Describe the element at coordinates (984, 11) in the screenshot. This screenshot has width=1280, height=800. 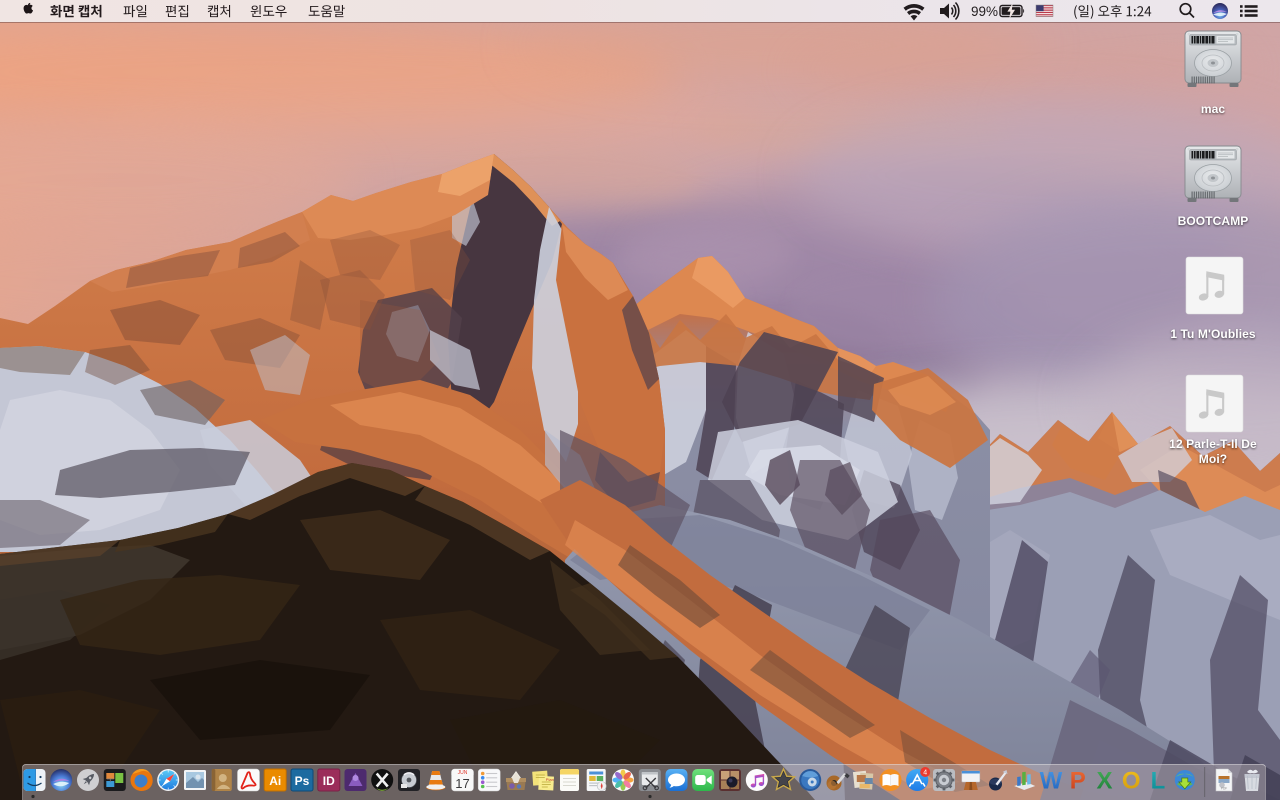
I see `svg-text: 99%` at that location.